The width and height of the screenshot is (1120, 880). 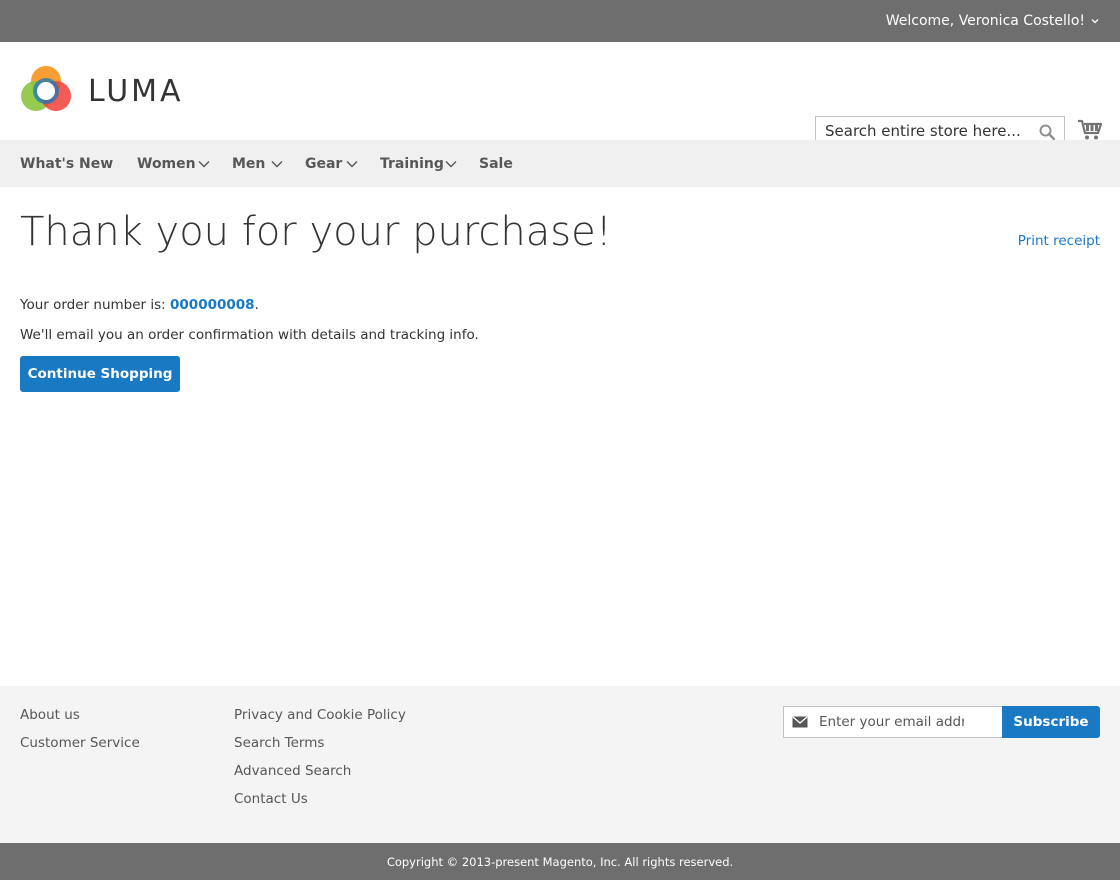 What do you see at coordinates (985, 21) in the screenshot?
I see `welcome-text: Welcome, Veronica Costello!` at bounding box center [985, 21].